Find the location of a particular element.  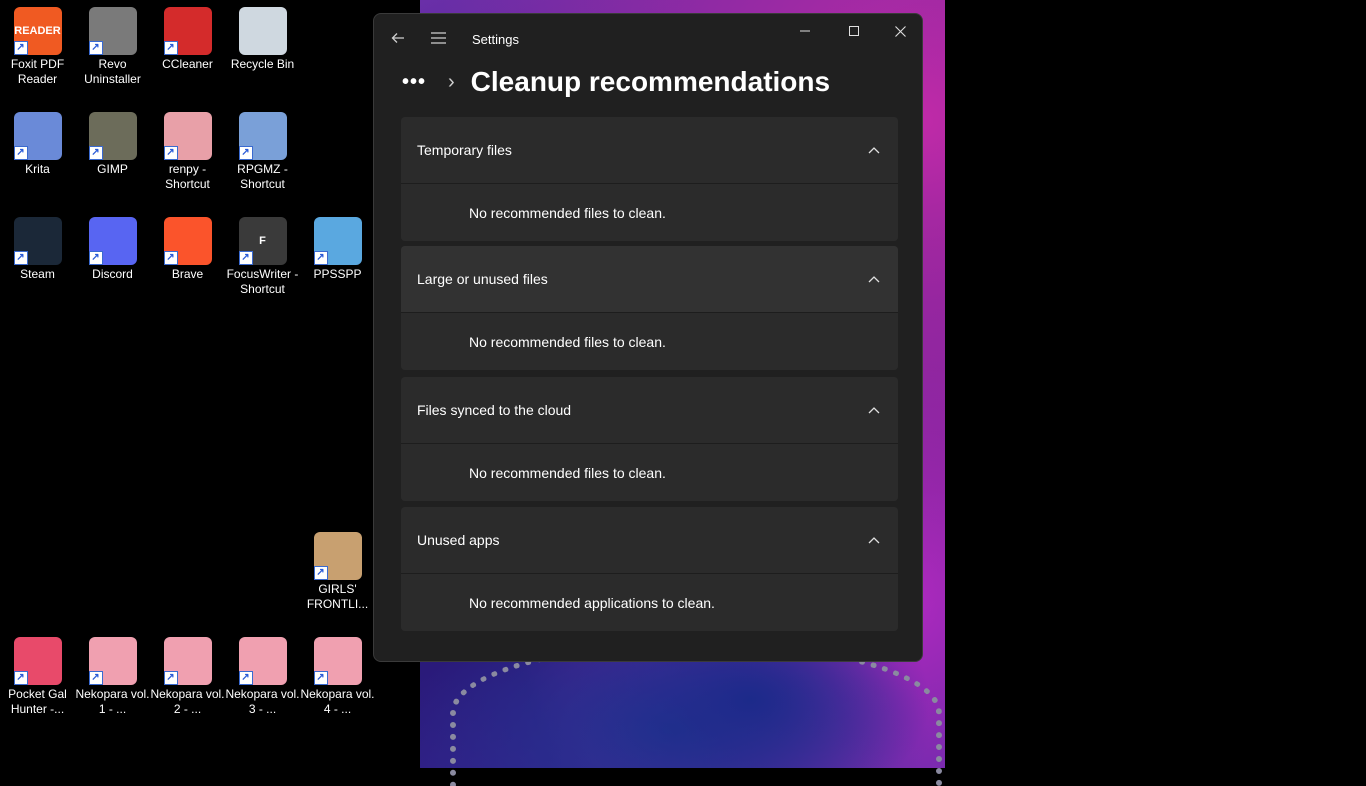

title-bar: Settings is located at coordinates (648, 38).